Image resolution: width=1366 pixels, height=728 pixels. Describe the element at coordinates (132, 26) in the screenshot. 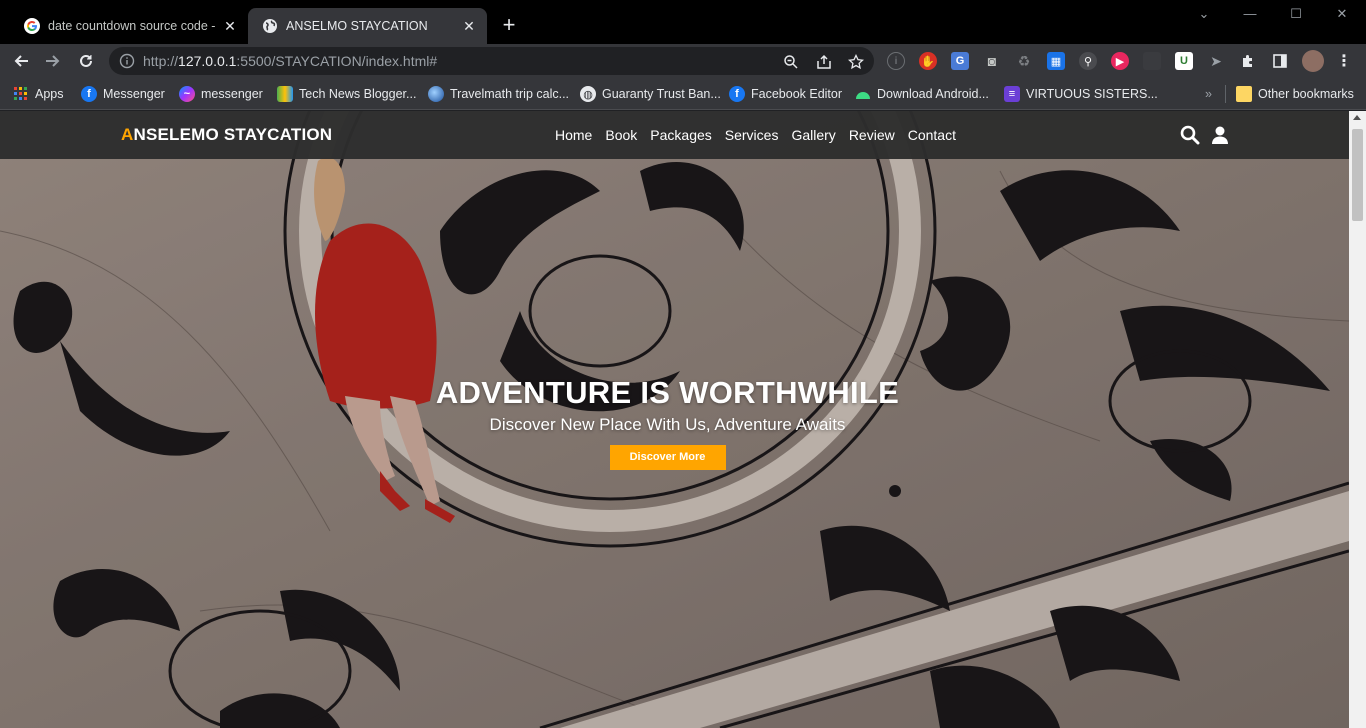

I see `tab-title: date countdown source code - G` at that location.